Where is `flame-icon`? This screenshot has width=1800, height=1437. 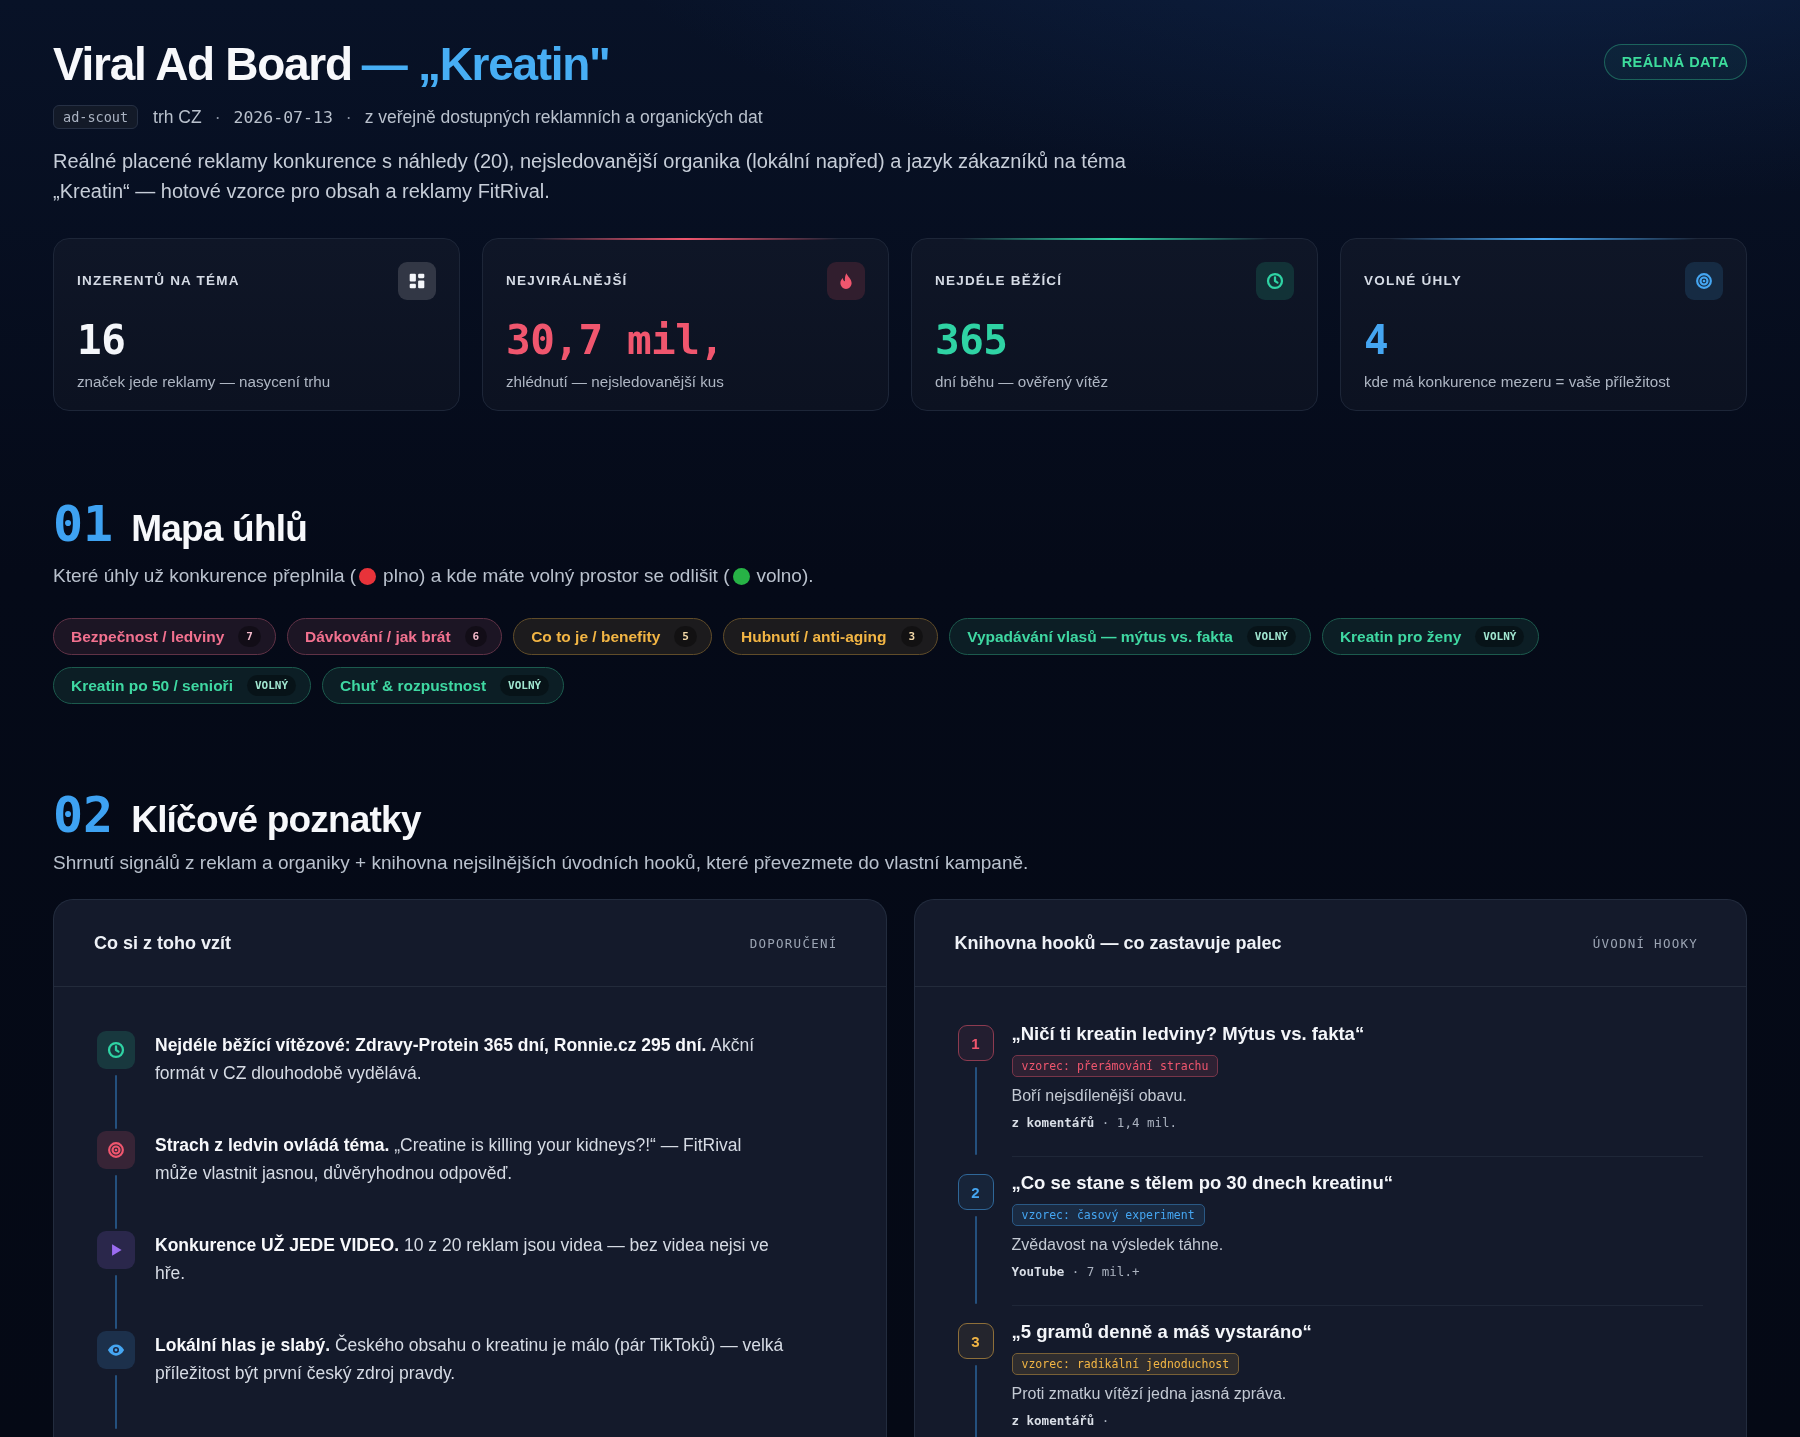 flame-icon is located at coordinates (846, 280).